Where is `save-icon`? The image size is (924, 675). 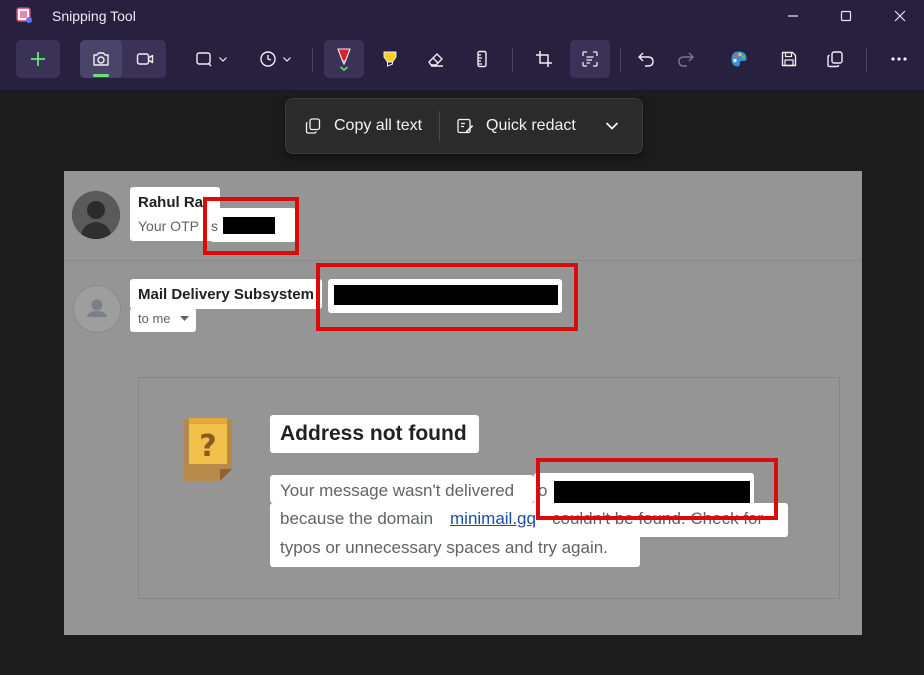
save-icon is located at coordinates (789, 59).